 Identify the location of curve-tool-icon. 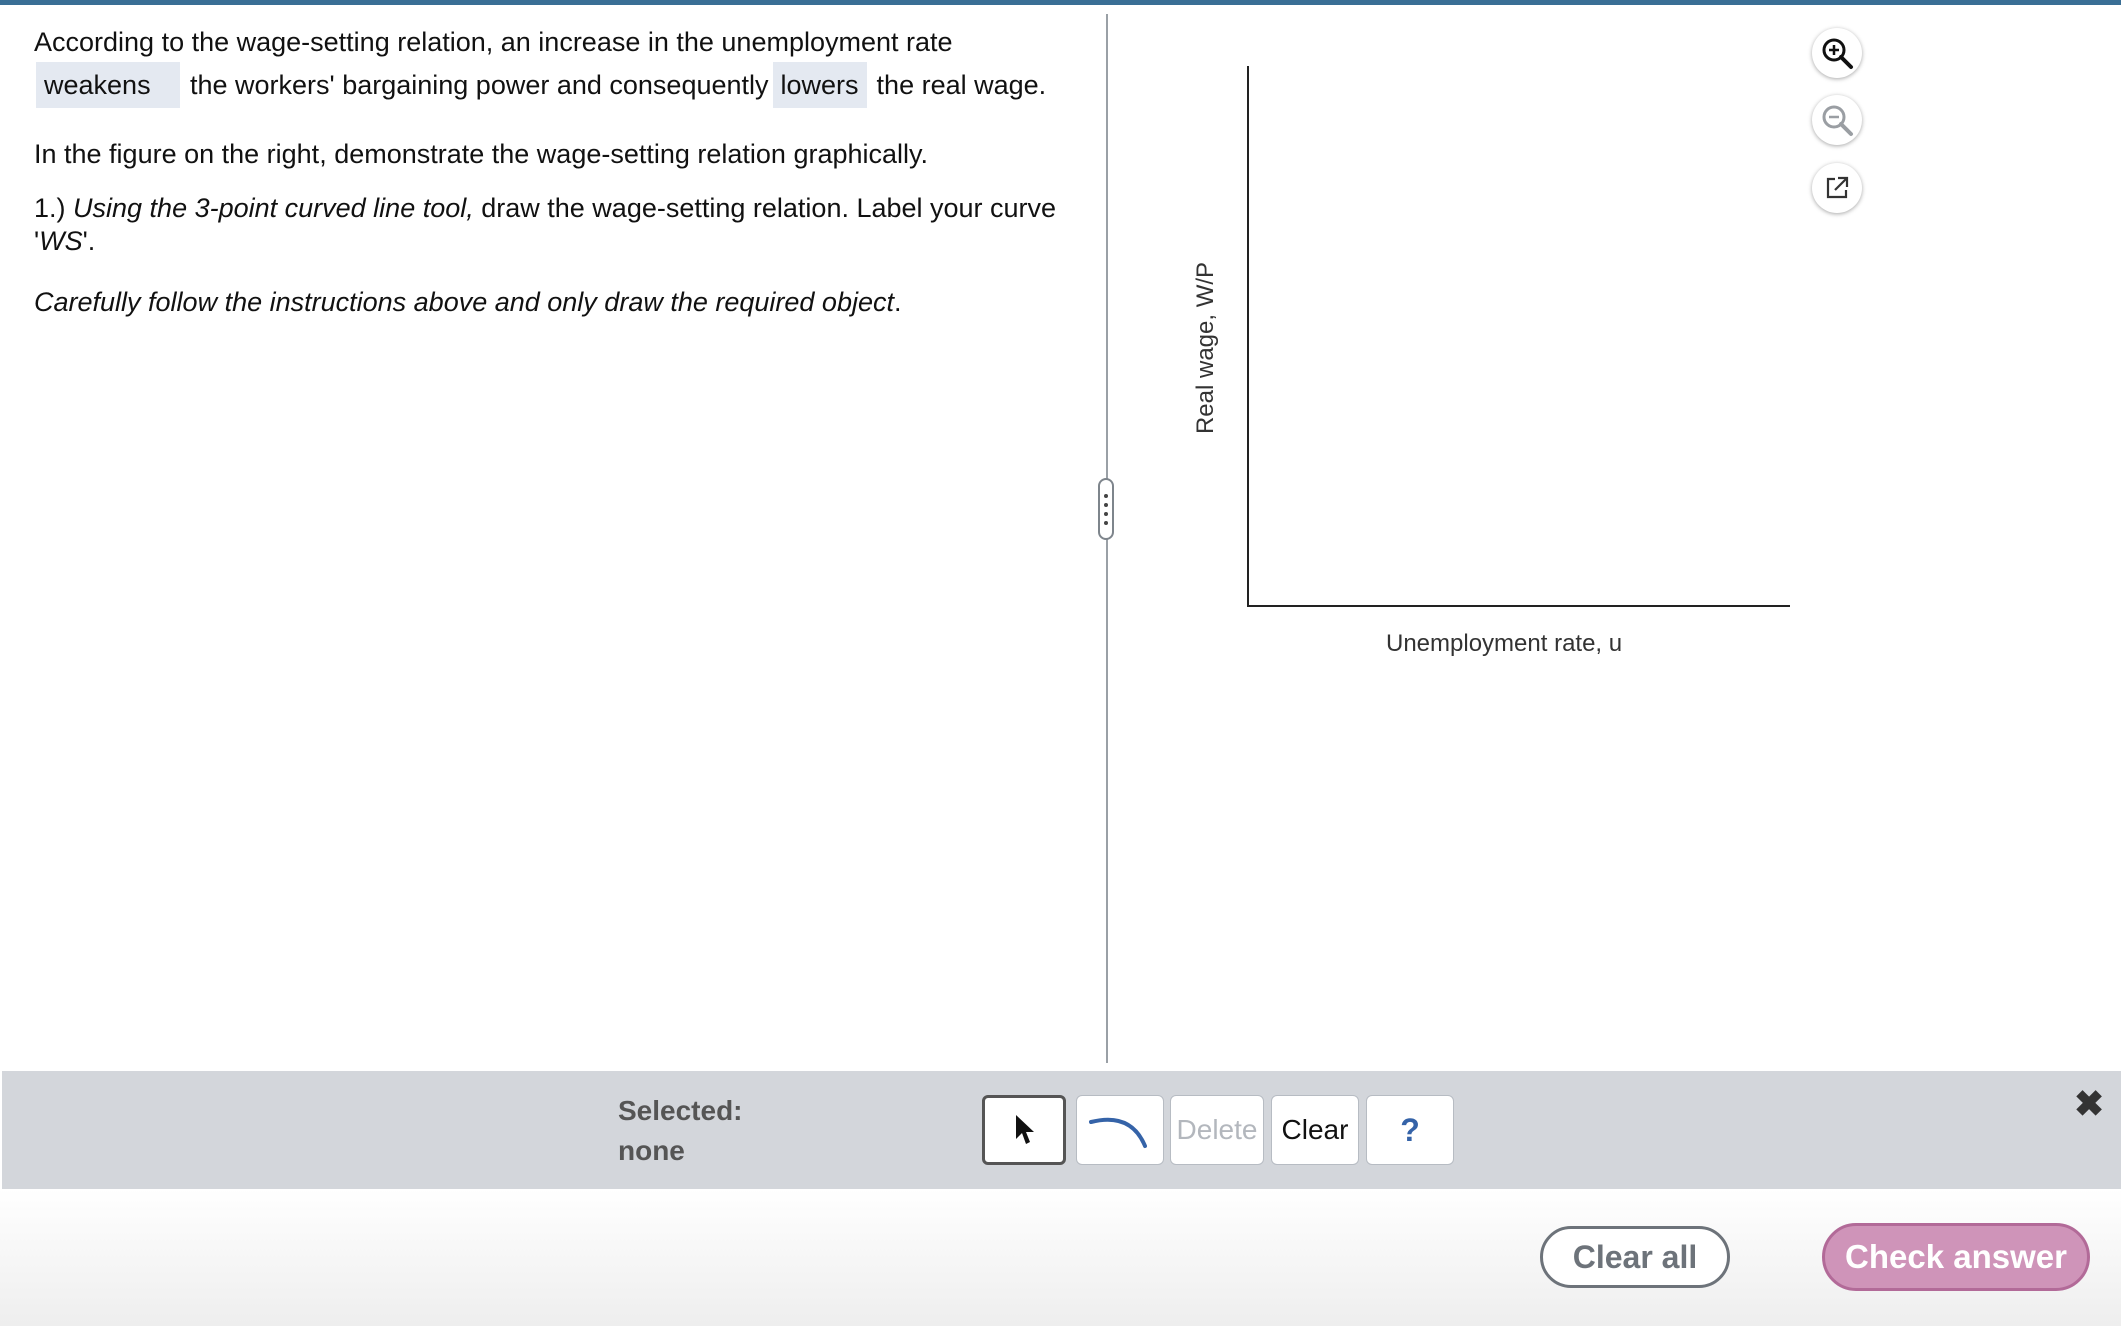
(1118, 1132).